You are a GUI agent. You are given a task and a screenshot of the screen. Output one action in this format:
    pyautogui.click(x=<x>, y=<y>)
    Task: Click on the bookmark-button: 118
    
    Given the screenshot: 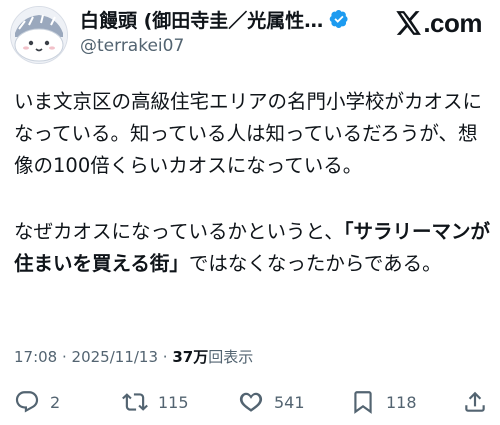 What is the action you would take?
    pyautogui.click(x=383, y=402)
    